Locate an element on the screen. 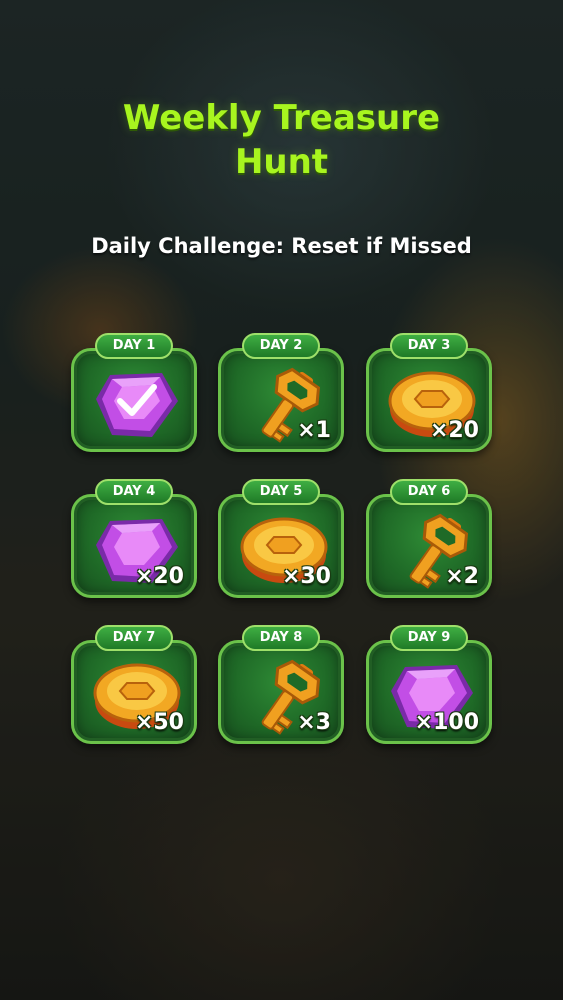  reward-quantity: ×1 is located at coordinates (314, 430).